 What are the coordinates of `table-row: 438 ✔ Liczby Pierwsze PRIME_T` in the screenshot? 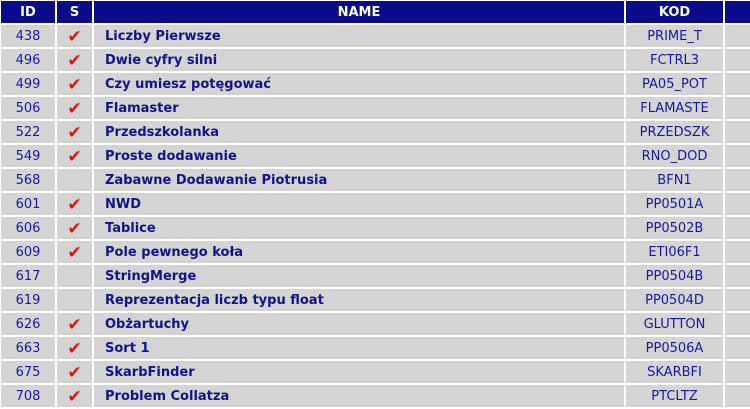 It's located at (375, 36).